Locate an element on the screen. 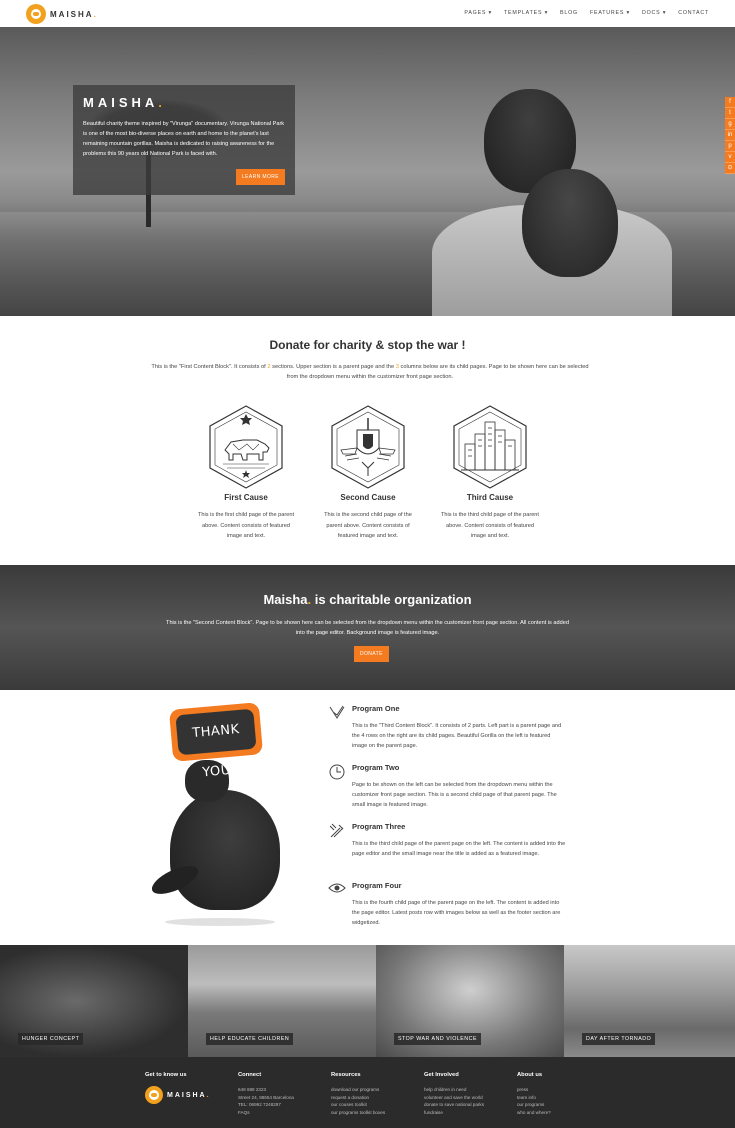 This screenshot has height=1128, width=735. program-title: Program One is located at coordinates (376, 708).